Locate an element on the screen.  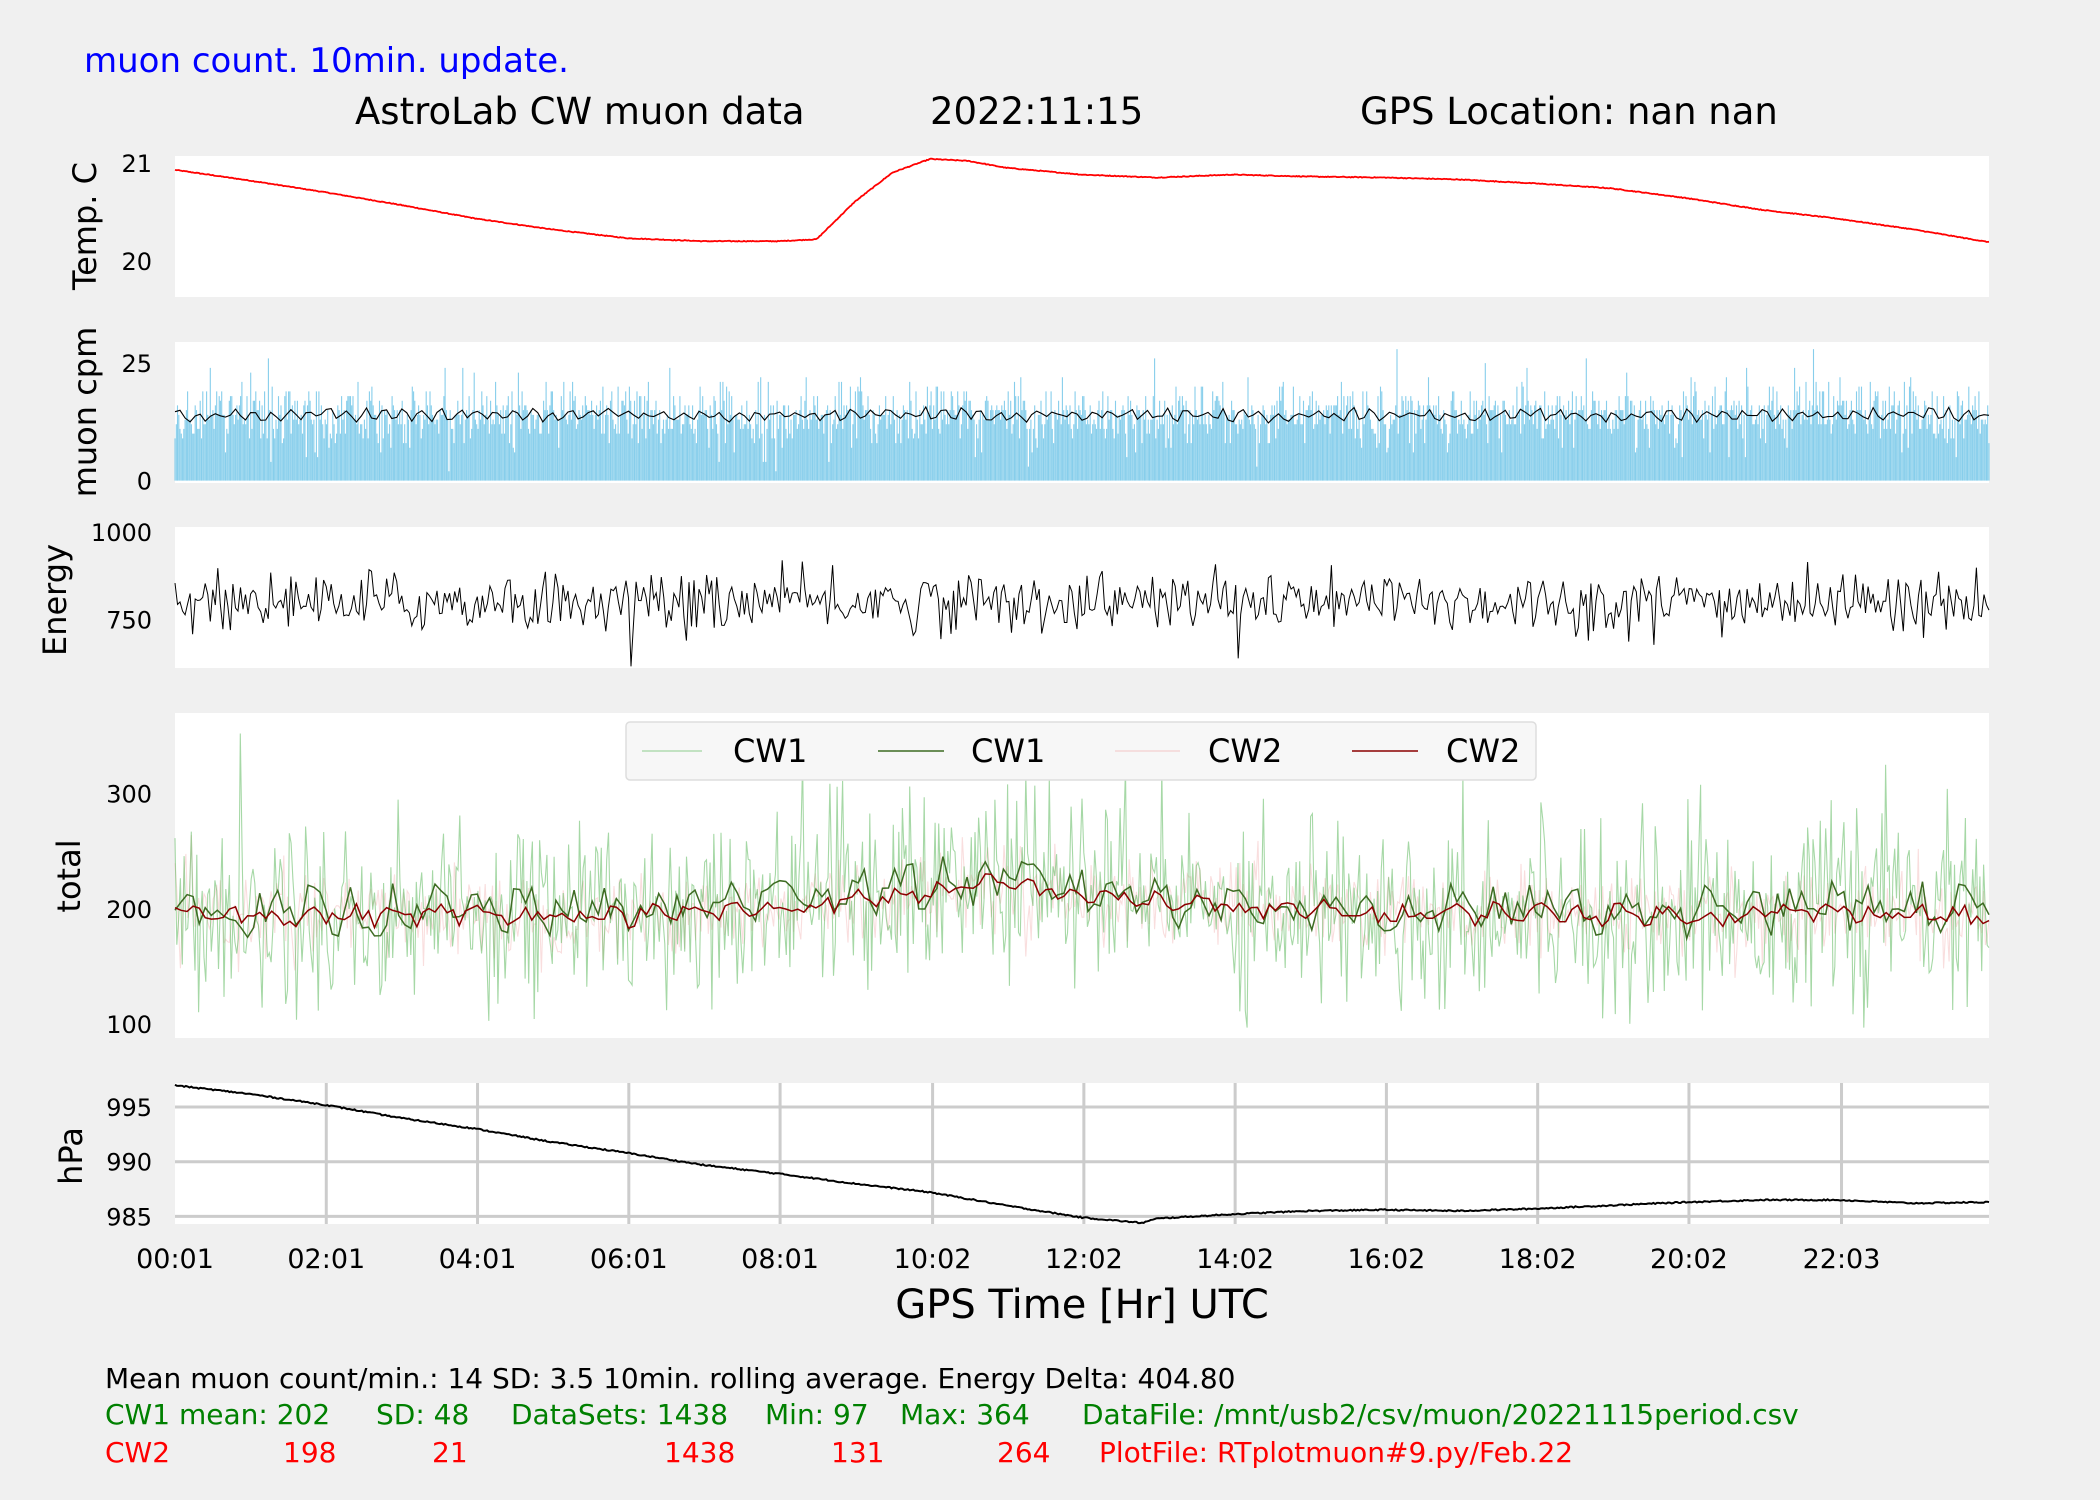
total-ytick-label: 300 is located at coordinates (129, 795).